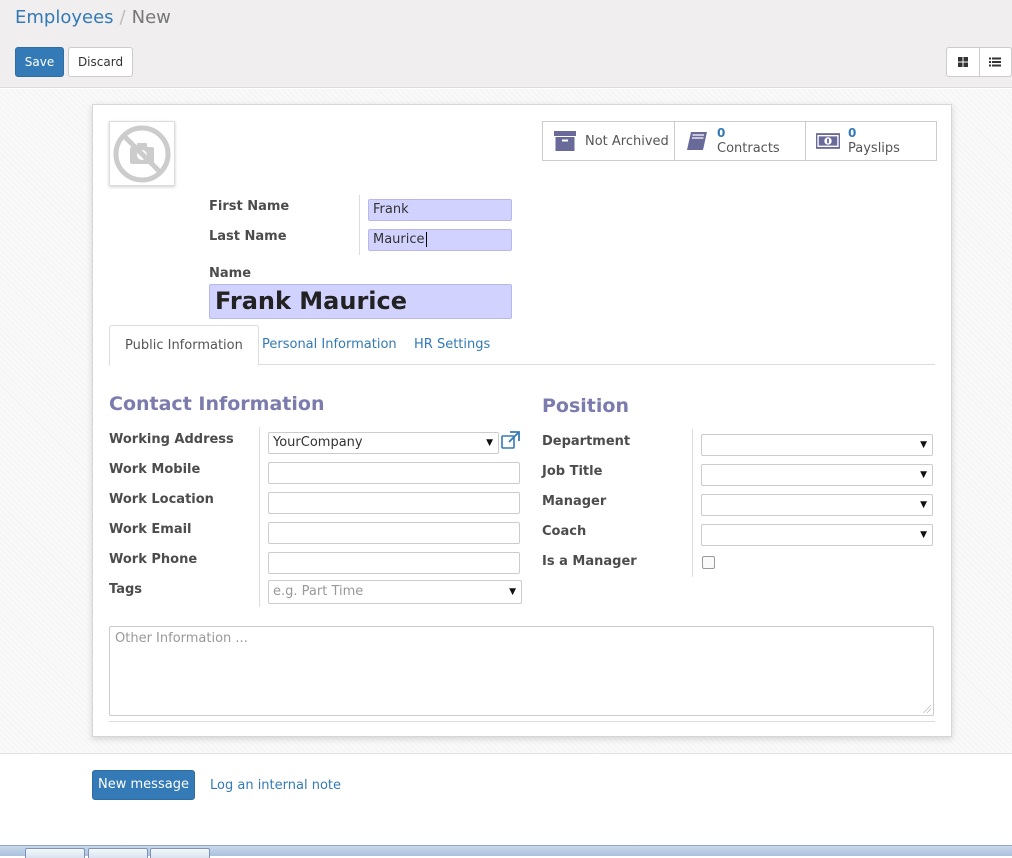 The width and height of the screenshot is (1012, 858). Describe the element at coordinates (150, 529) in the screenshot. I see `work-email-label: Work Email` at that location.